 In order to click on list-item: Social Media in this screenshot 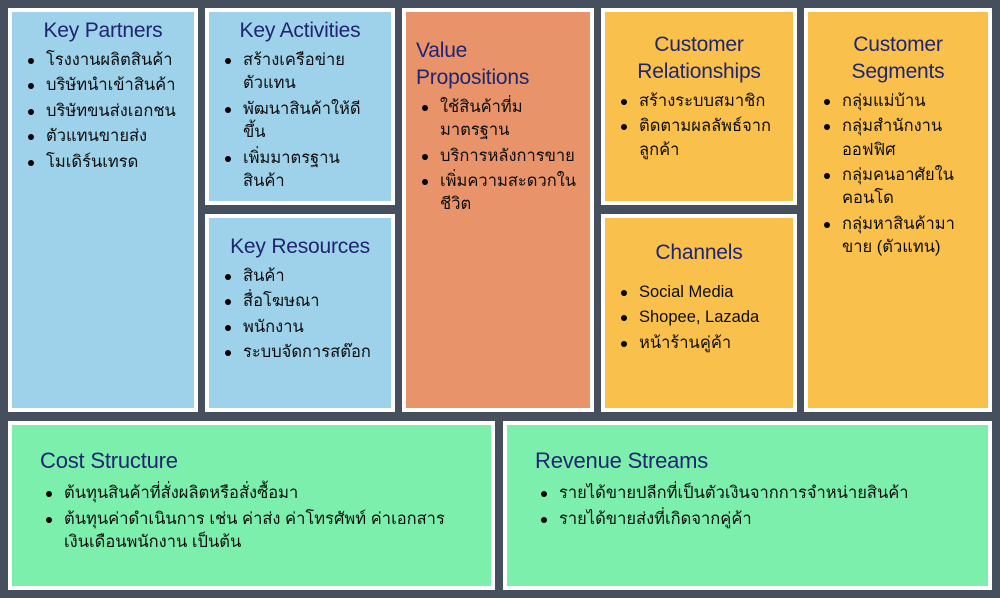, I will do `click(699, 292)`.